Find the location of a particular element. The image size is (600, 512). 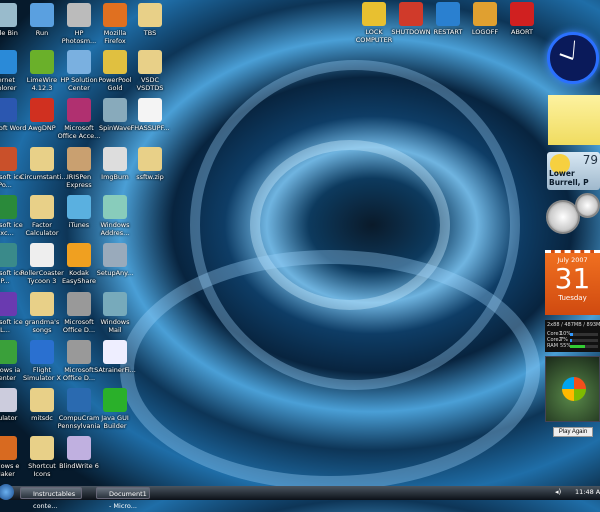

meter-row: RAM 55% is located at coordinates (572, 346).